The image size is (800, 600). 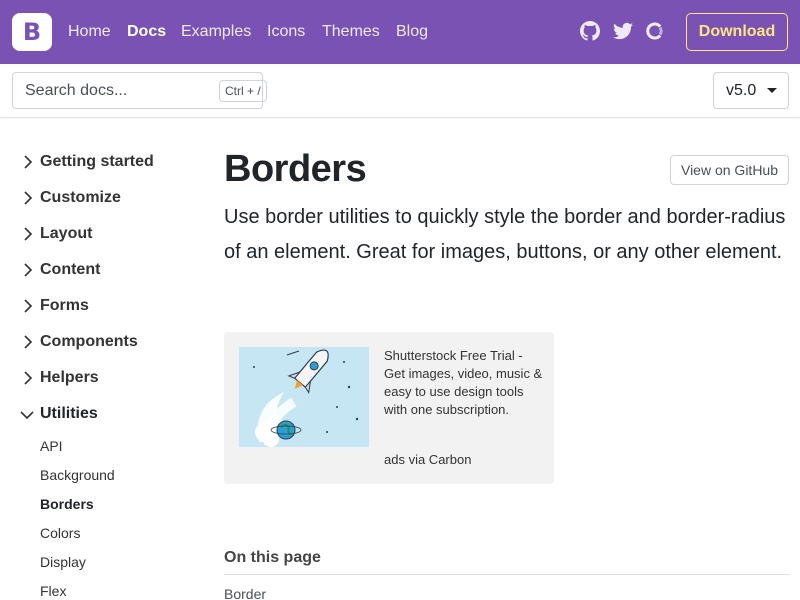 I want to click on nav-link-docs: Docs, so click(x=146, y=32).